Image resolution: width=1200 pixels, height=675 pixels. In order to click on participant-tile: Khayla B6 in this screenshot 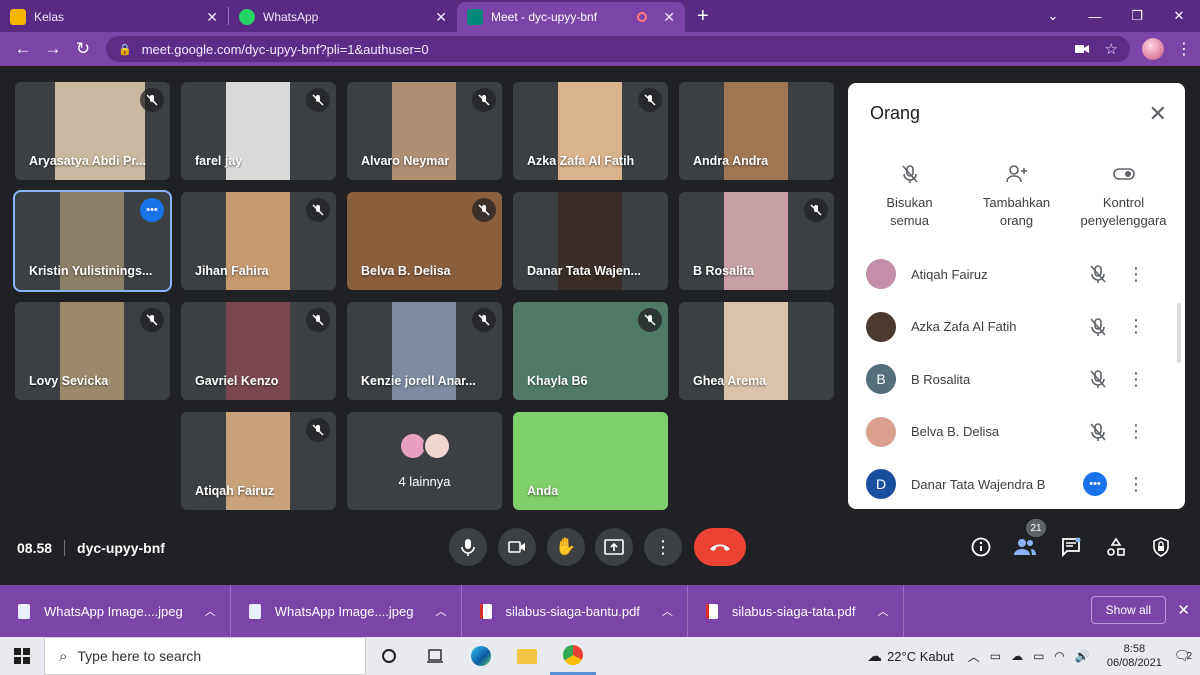, I will do `click(590, 351)`.